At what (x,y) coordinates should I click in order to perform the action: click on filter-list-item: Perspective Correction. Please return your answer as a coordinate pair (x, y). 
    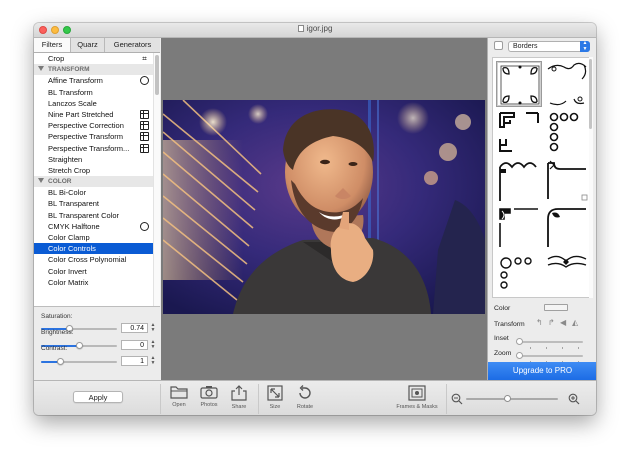
    Looking at the image, I should click on (93, 125).